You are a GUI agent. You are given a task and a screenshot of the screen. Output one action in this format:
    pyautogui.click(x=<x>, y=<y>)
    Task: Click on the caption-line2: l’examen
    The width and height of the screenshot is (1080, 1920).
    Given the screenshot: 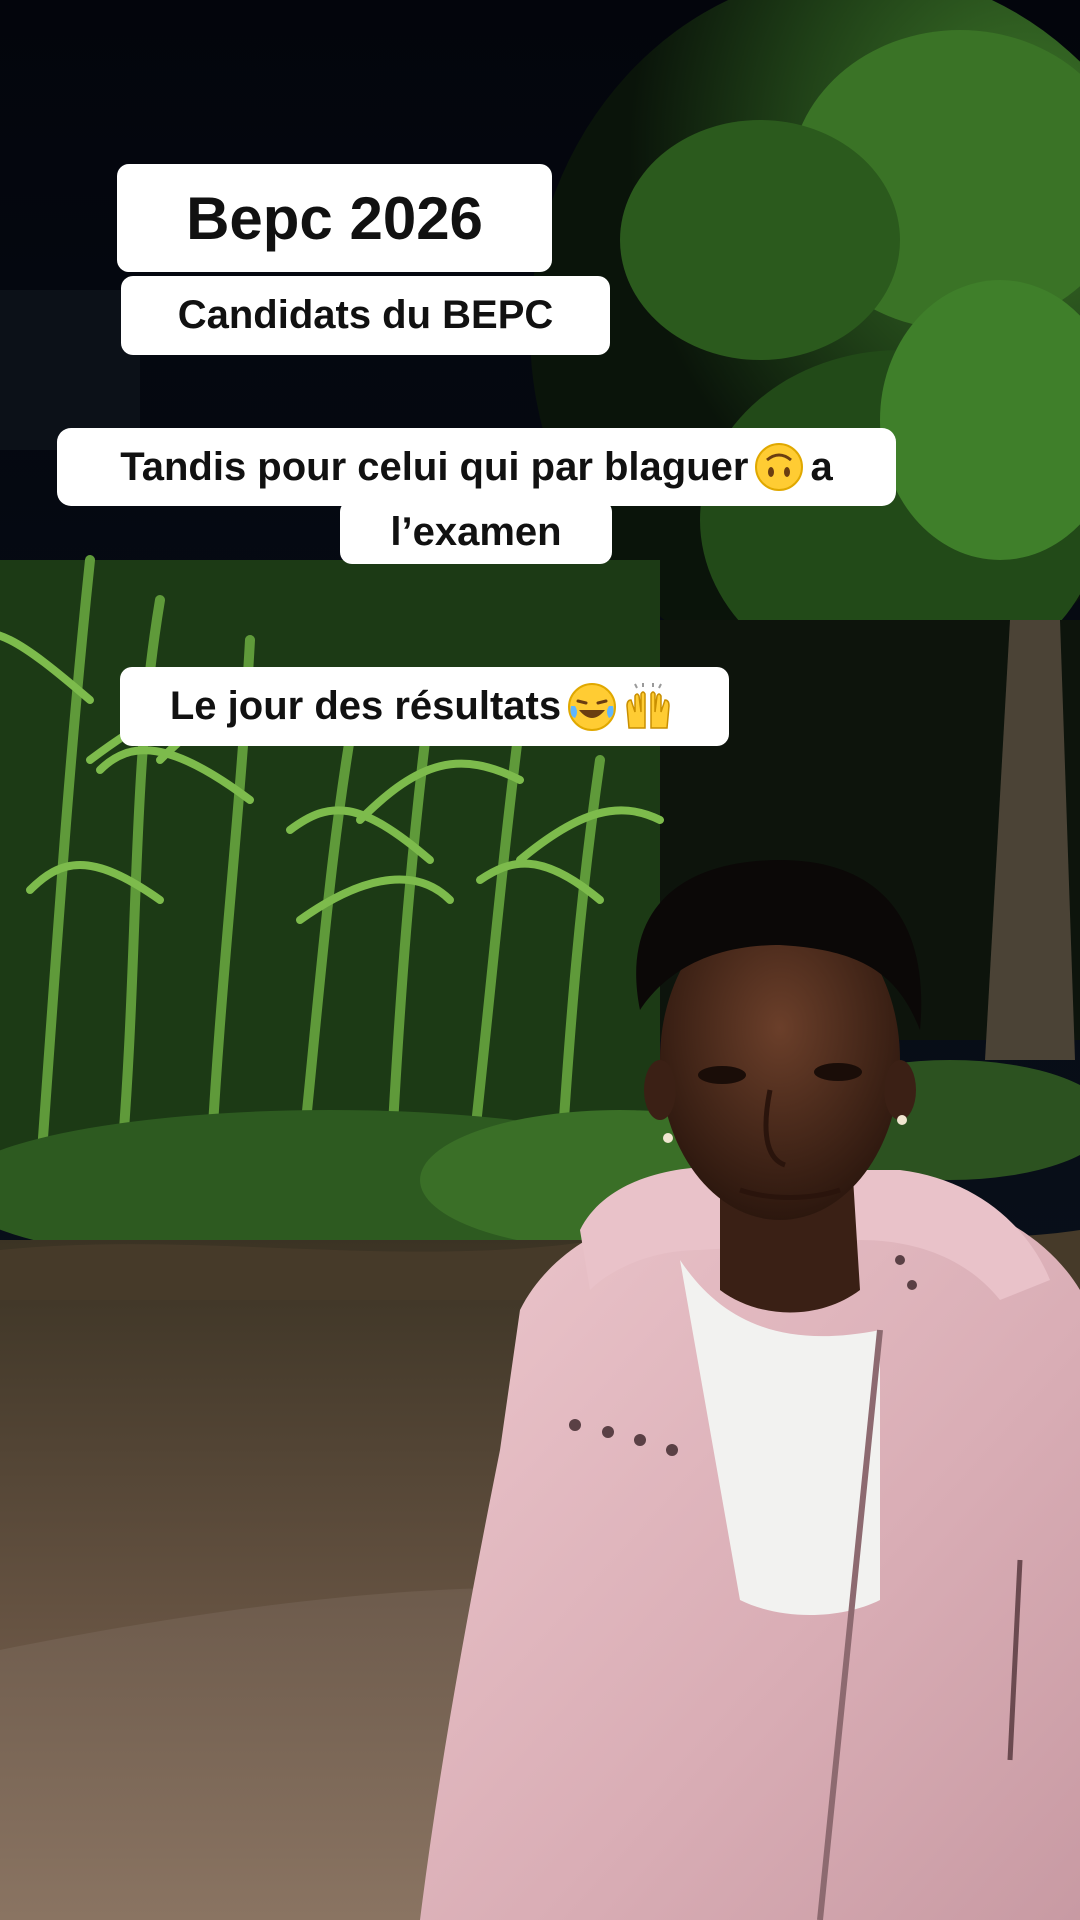 What is the action you would take?
    pyautogui.click(x=476, y=532)
    